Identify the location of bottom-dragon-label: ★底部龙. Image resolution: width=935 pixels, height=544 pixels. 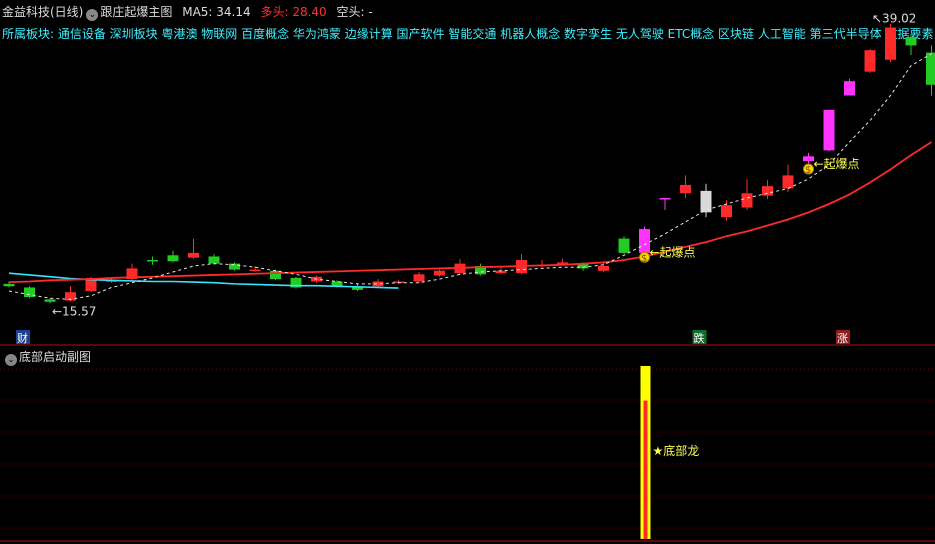
(676, 450).